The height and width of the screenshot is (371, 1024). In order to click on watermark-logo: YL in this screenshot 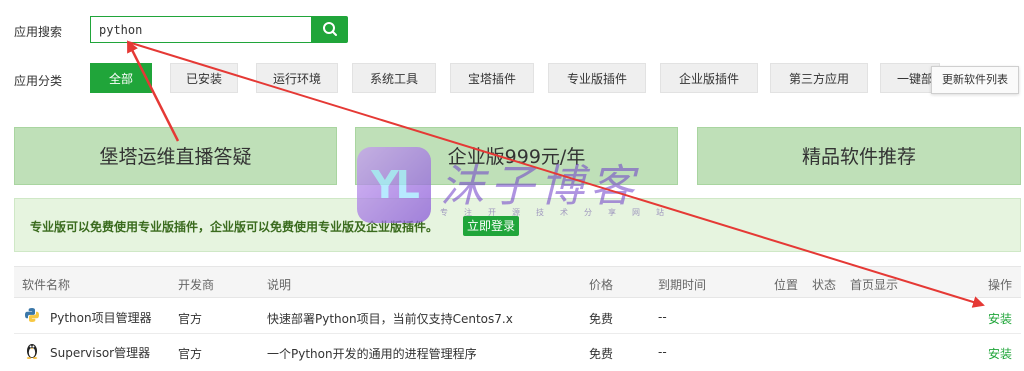, I will do `click(394, 185)`.